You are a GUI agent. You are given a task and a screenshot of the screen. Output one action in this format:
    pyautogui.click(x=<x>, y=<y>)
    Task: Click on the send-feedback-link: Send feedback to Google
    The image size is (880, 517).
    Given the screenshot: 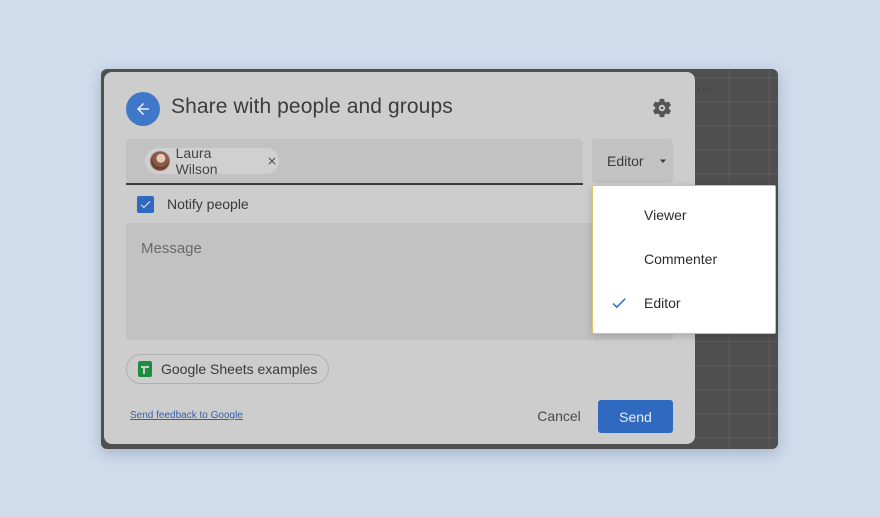 What is the action you would take?
    pyautogui.click(x=186, y=415)
    